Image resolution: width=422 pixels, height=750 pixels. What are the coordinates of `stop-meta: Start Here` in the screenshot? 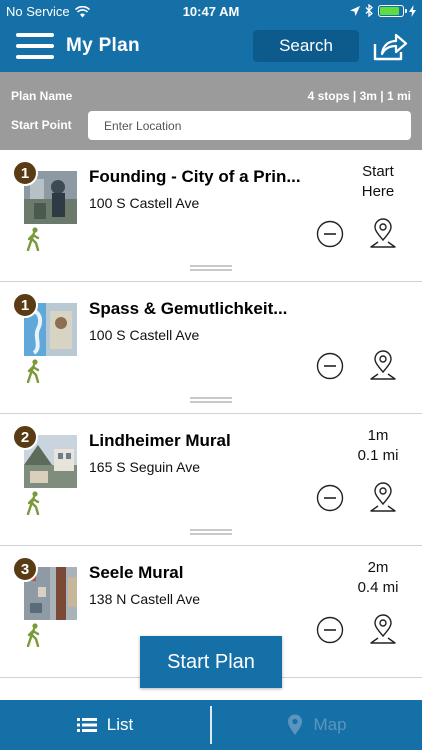 It's located at (378, 182).